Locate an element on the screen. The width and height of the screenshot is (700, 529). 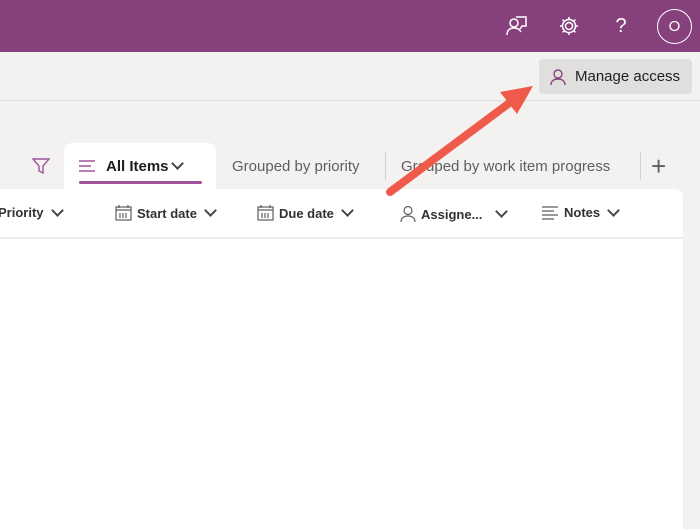
add-view-button: + is located at coordinates (658, 166).